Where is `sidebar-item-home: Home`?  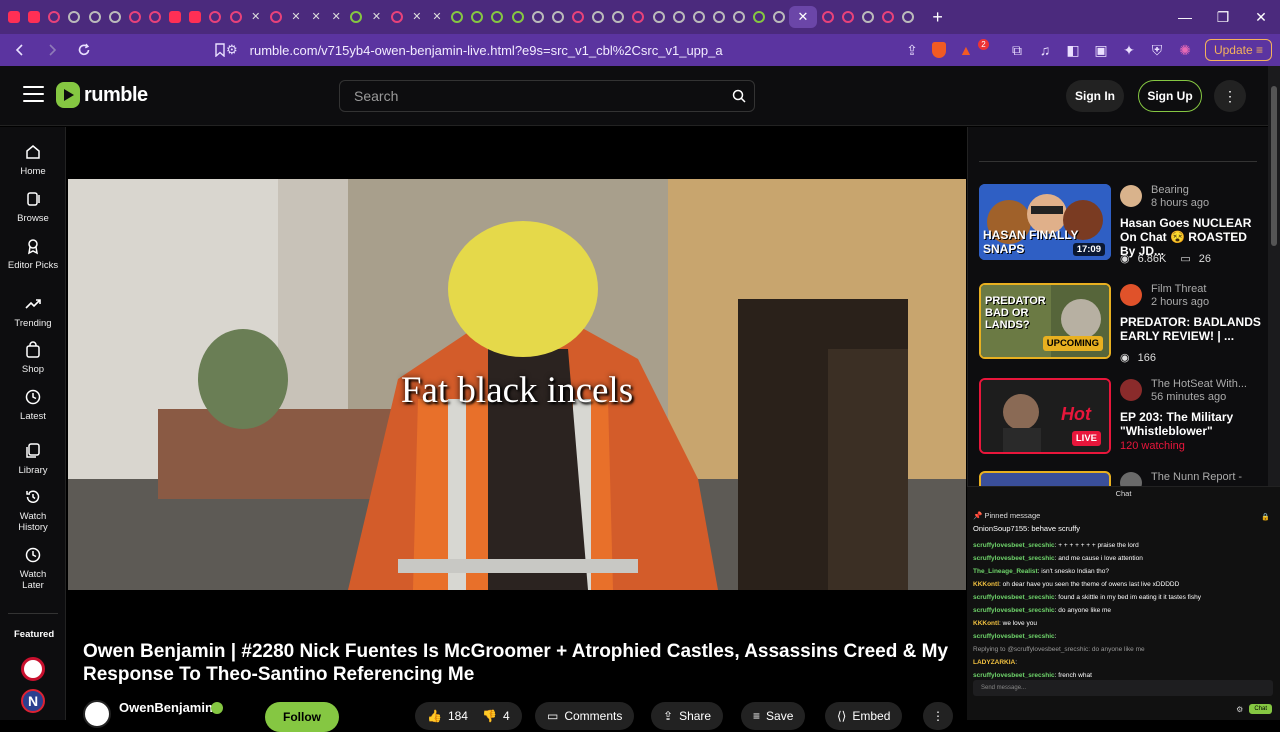 sidebar-item-home: Home is located at coordinates (33, 160).